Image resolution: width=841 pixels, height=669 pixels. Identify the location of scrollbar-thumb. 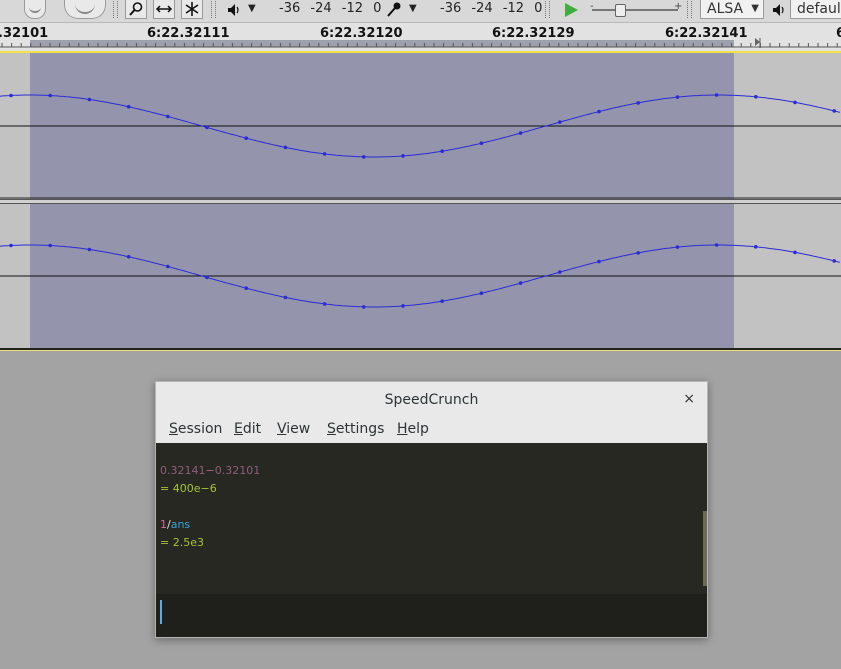
(705, 548).